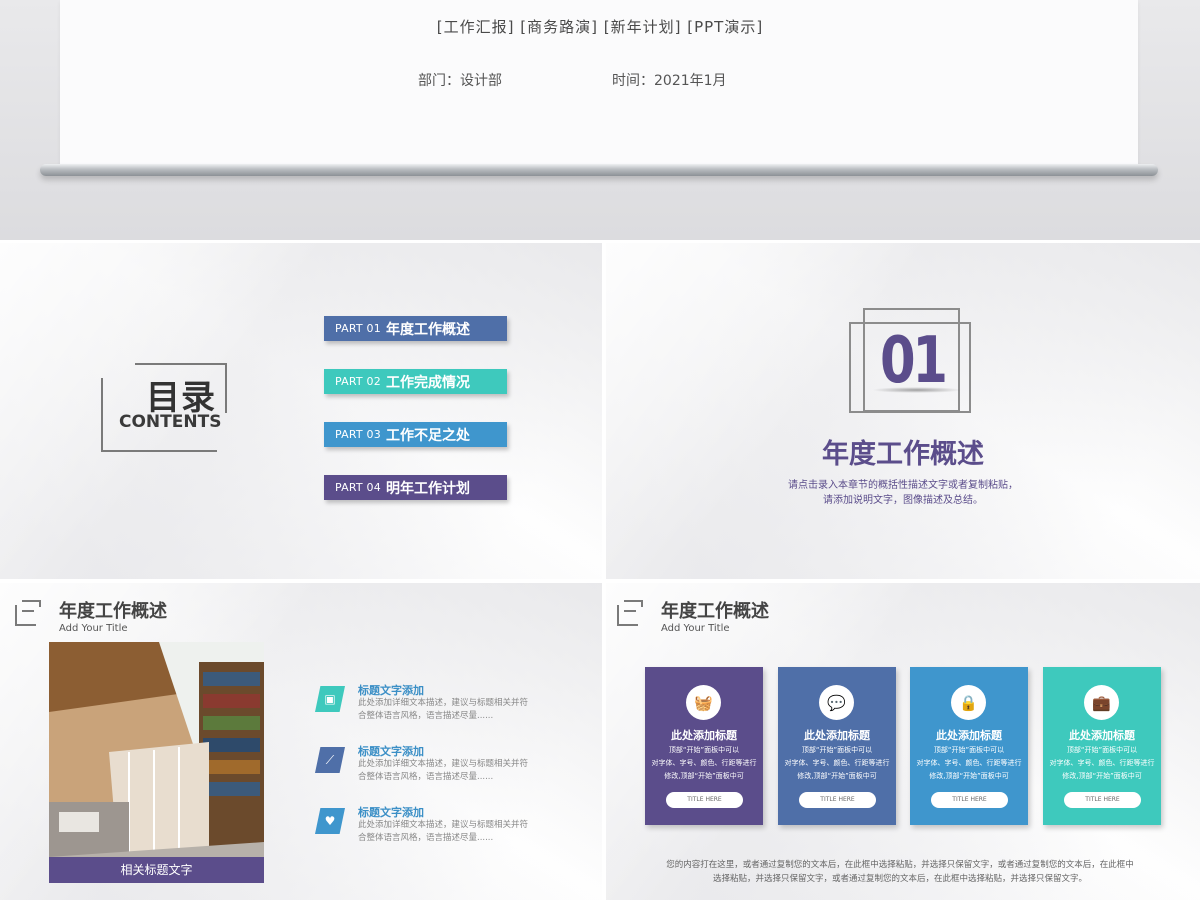  Describe the element at coordinates (428, 329) in the screenshot. I see `toc-item-label: 年度工作概述` at that location.